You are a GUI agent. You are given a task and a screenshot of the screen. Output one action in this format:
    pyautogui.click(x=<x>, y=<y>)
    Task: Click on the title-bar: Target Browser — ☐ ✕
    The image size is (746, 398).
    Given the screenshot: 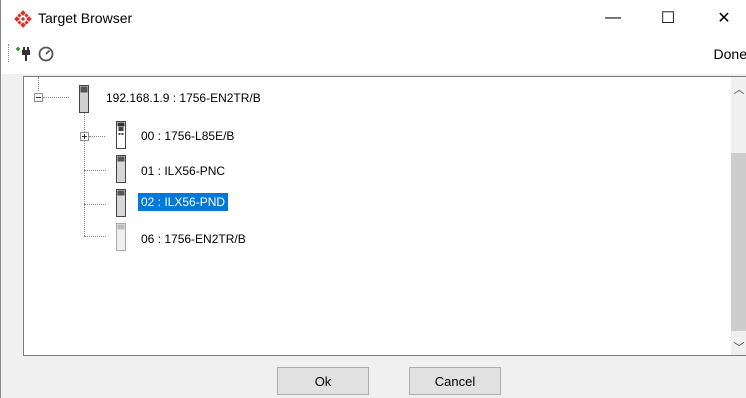 What is the action you would take?
    pyautogui.click(x=373, y=18)
    